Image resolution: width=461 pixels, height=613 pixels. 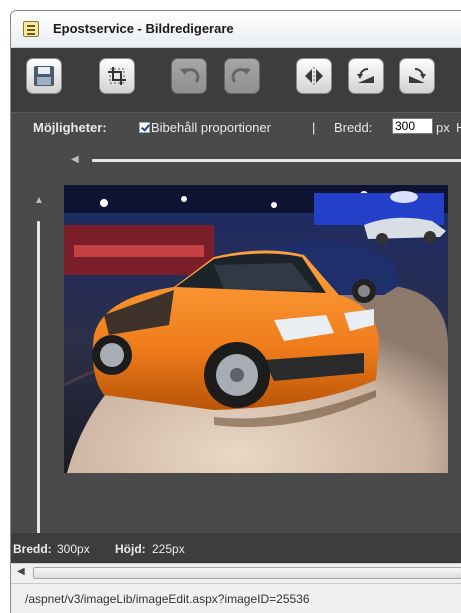 What do you see at coordinates (38, 382) in the screenshot?
I see `vertical-resize-slider` at bounding box center [38, 382].